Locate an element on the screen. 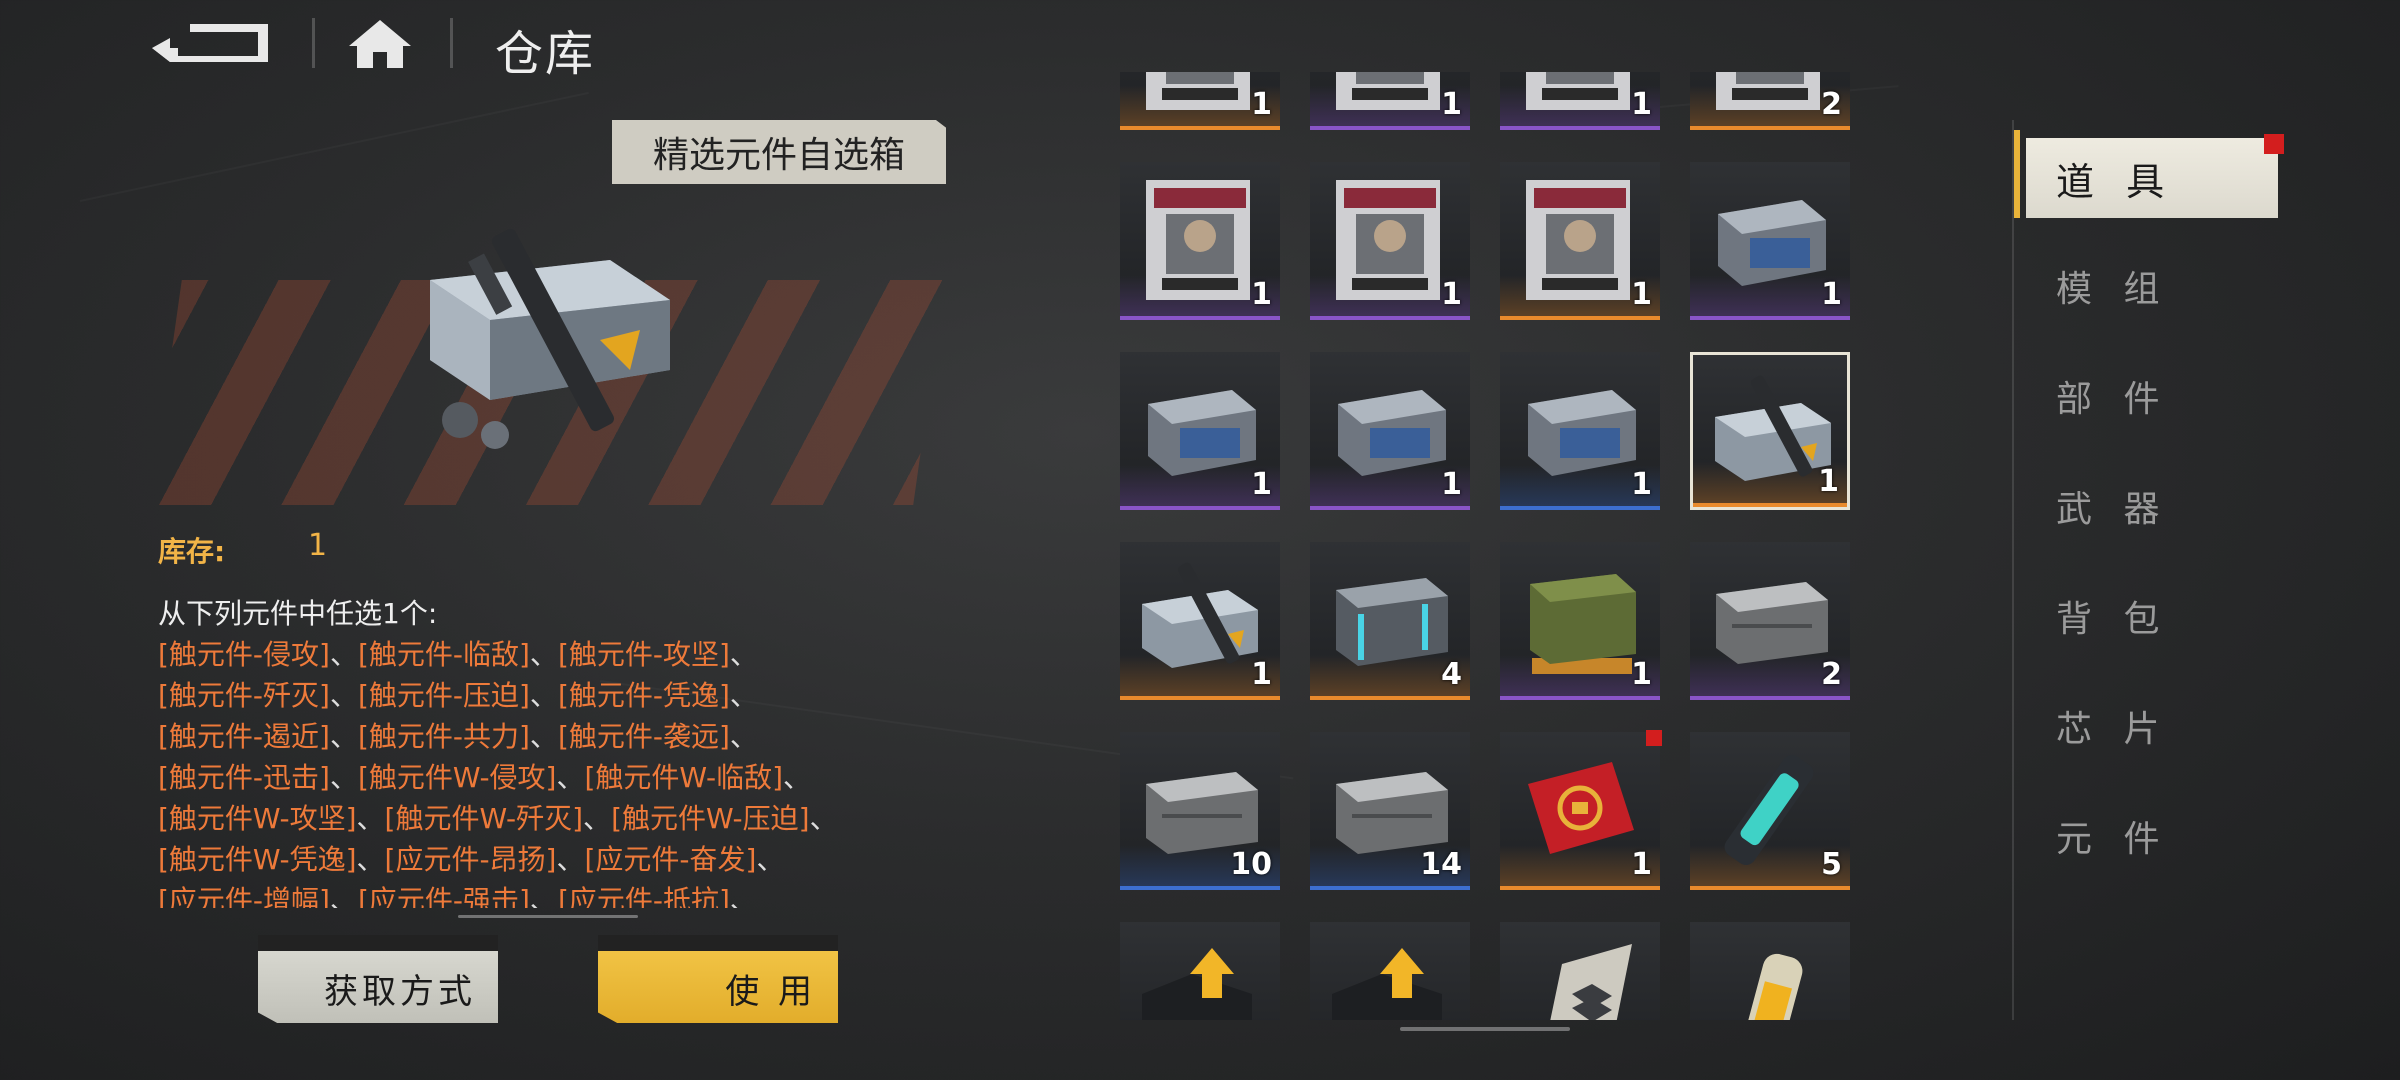 The image size is (2400, 1080). page-title: 仓库 is located at coordinates (545, 54).